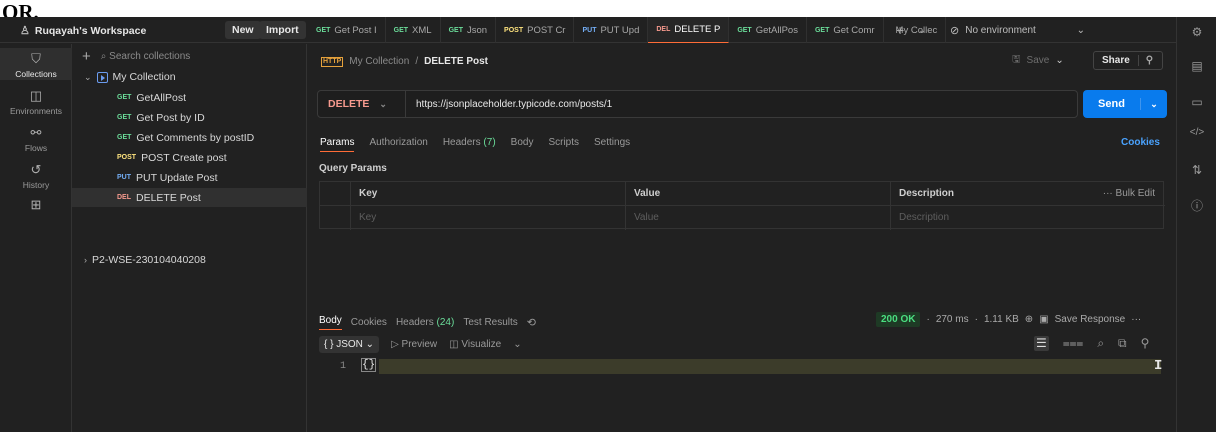  Describe the element at coordinates (1196, 205) in the screenshot. I see `info-icon: ⓘ` at that location.